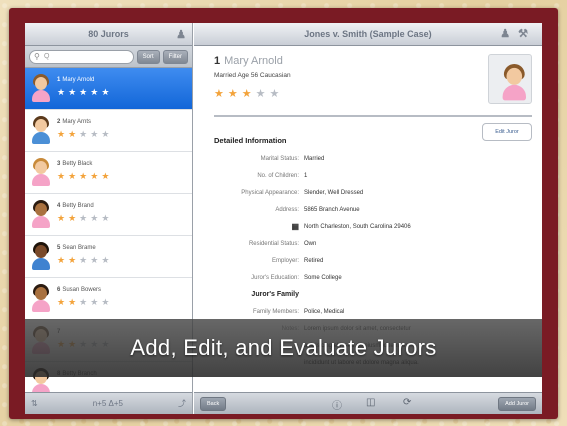 This screenshot has height=426, width=567. Describe the element at coordinates (124, 248) in the screenshot. I see `juror-list-name: 5 Sean Brame` at that location.